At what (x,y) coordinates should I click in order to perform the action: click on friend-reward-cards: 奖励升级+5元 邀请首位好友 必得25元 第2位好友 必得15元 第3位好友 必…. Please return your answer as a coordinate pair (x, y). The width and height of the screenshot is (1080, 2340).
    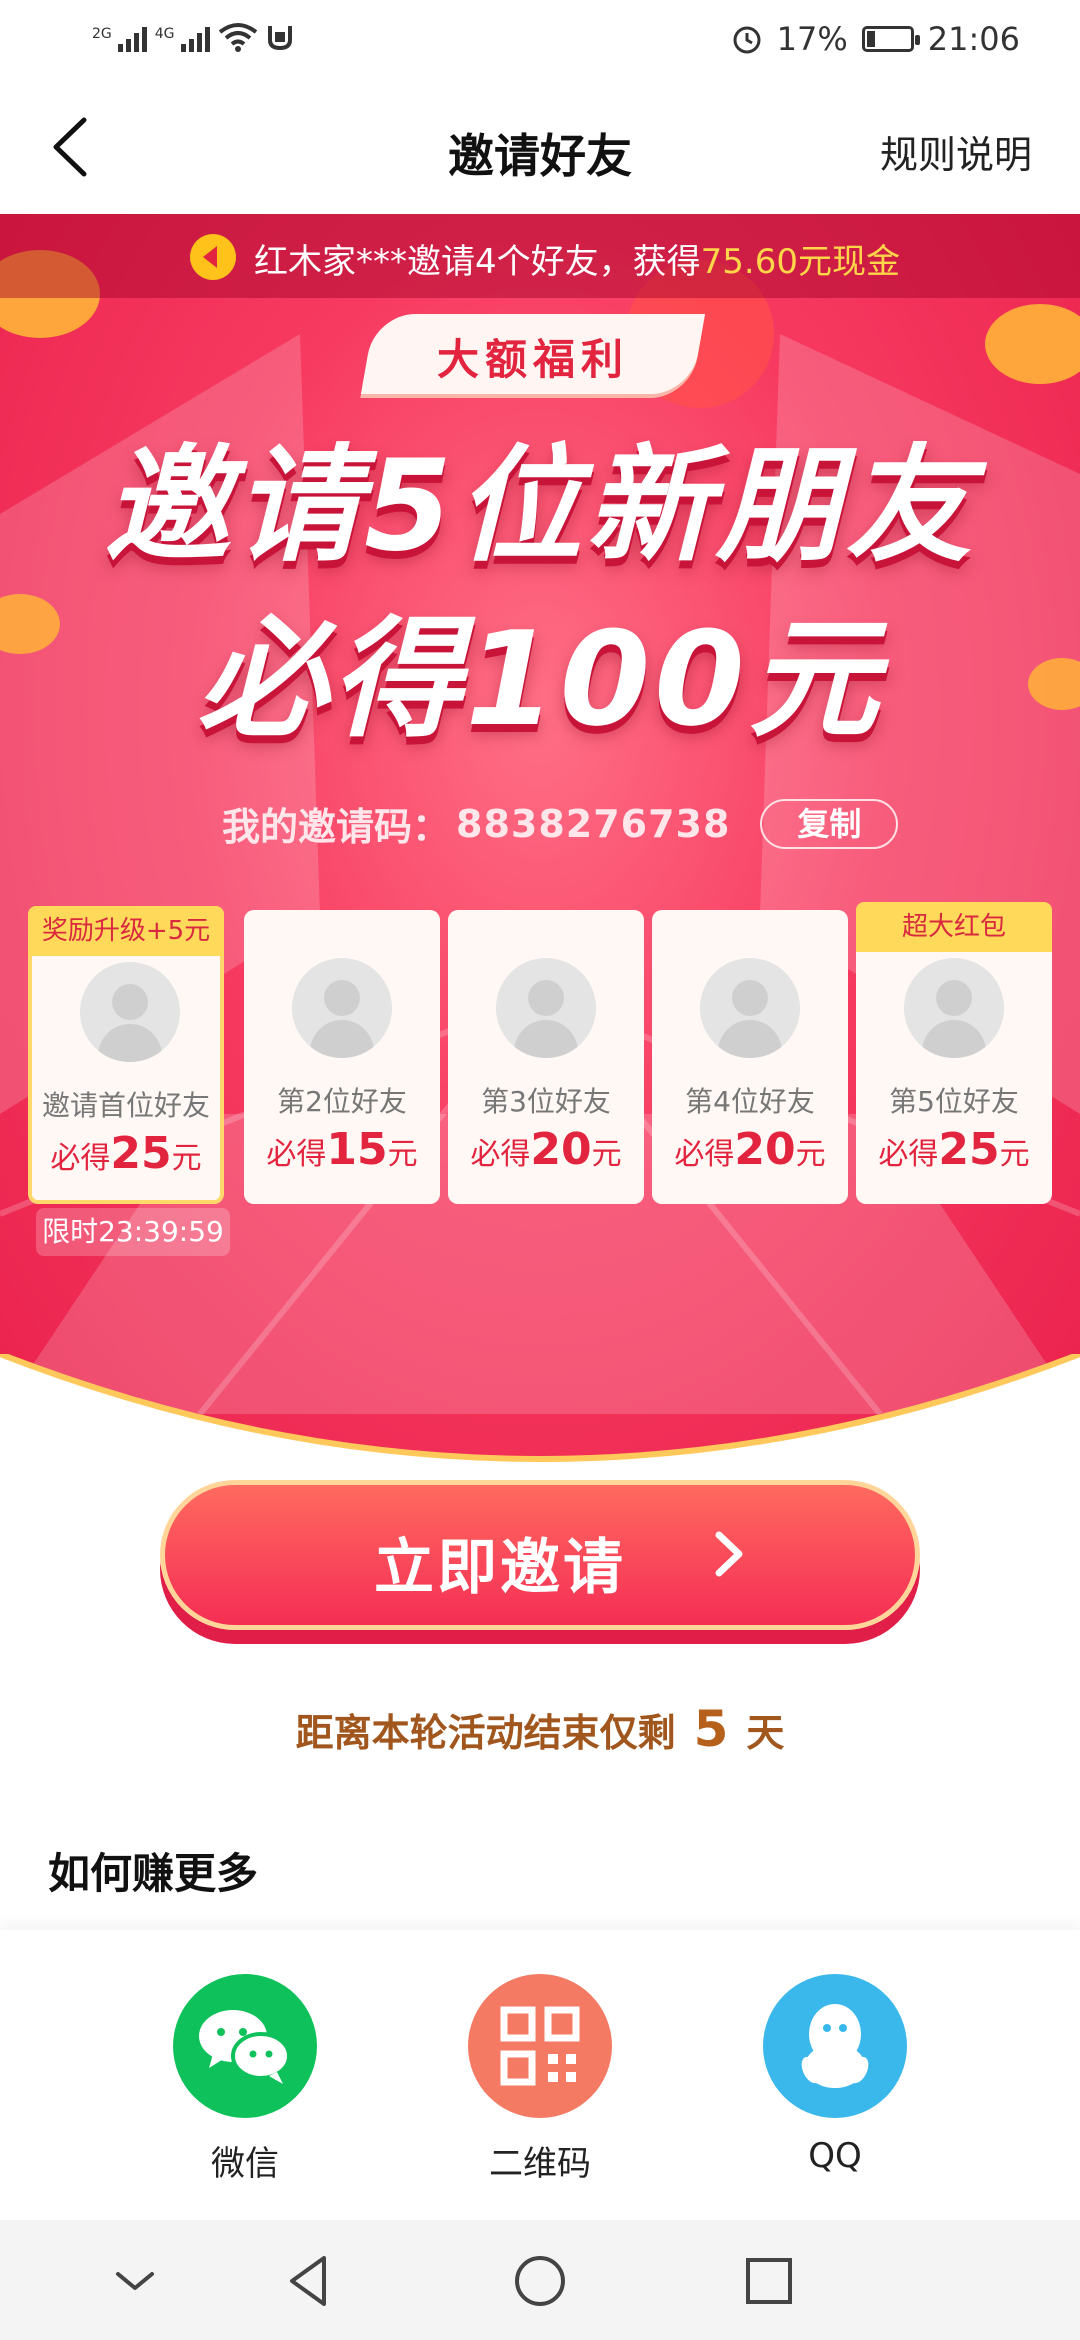
    Looking at the image, I should click on (540, 1060).